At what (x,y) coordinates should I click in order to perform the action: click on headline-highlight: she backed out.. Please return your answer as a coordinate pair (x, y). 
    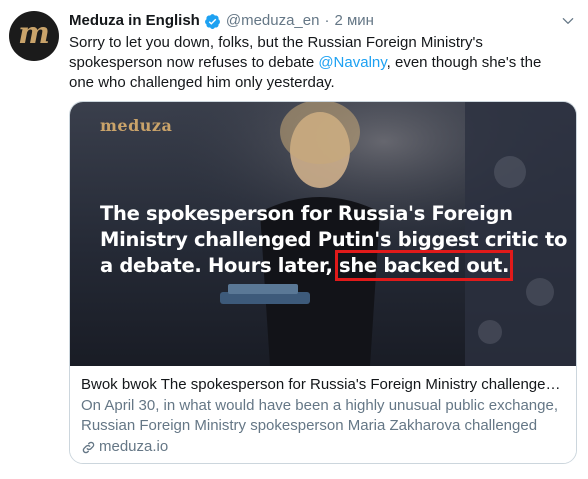
    Looking at the image, I should click on (424, 265).